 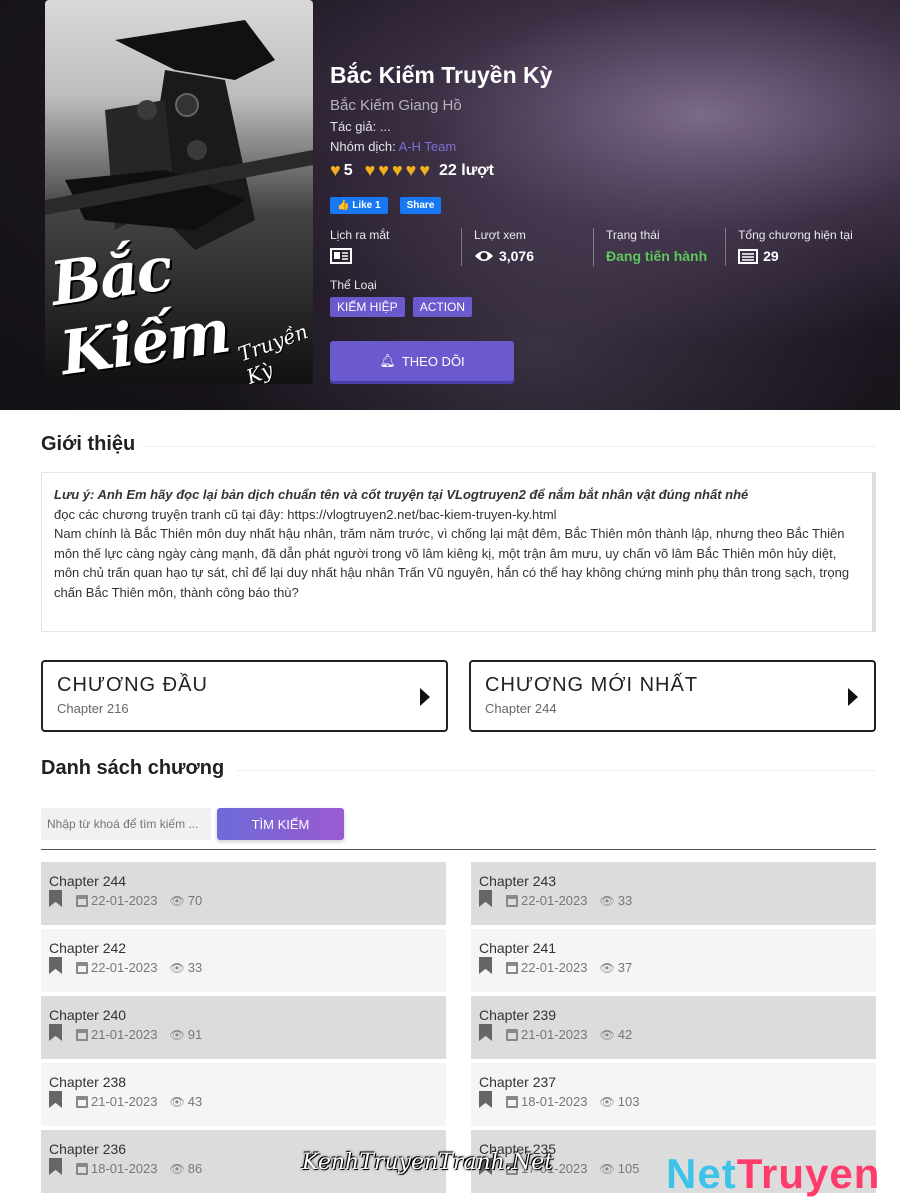 What do you see at coordinates (243, 1027) in the screenshot?
I see `chapter-item: Chapter 240 21-01-2023 👁︎ 91` at bounding box center [243, 1027].